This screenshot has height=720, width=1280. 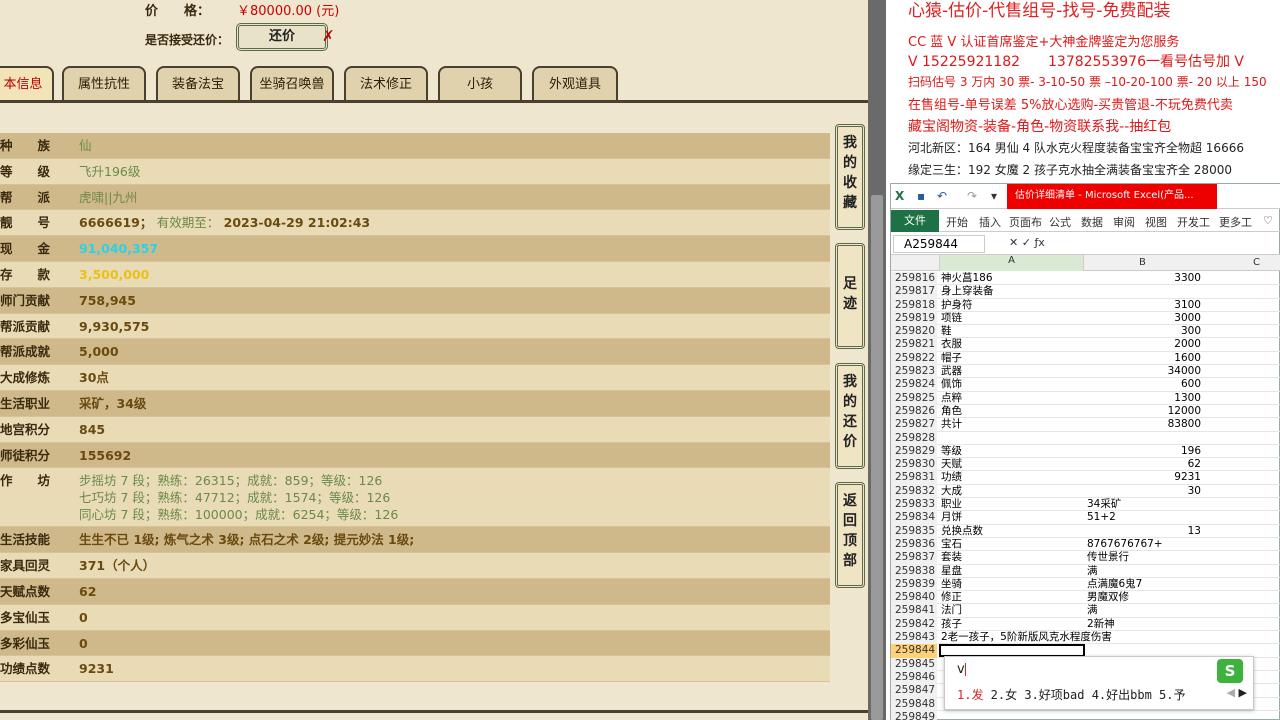 I want to click on row-number: 259824, so click(x=914, y=385).